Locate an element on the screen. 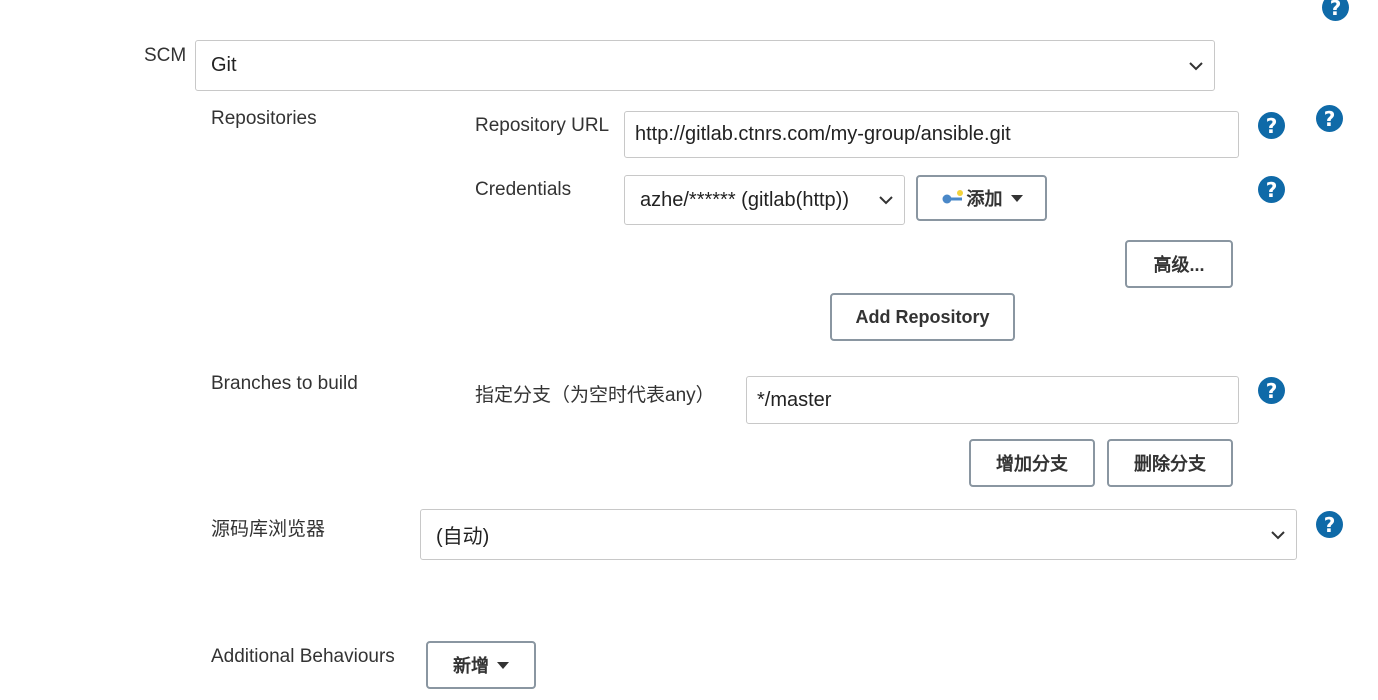  add-credentials-label: 添加 is located at coordinates (984, 199).